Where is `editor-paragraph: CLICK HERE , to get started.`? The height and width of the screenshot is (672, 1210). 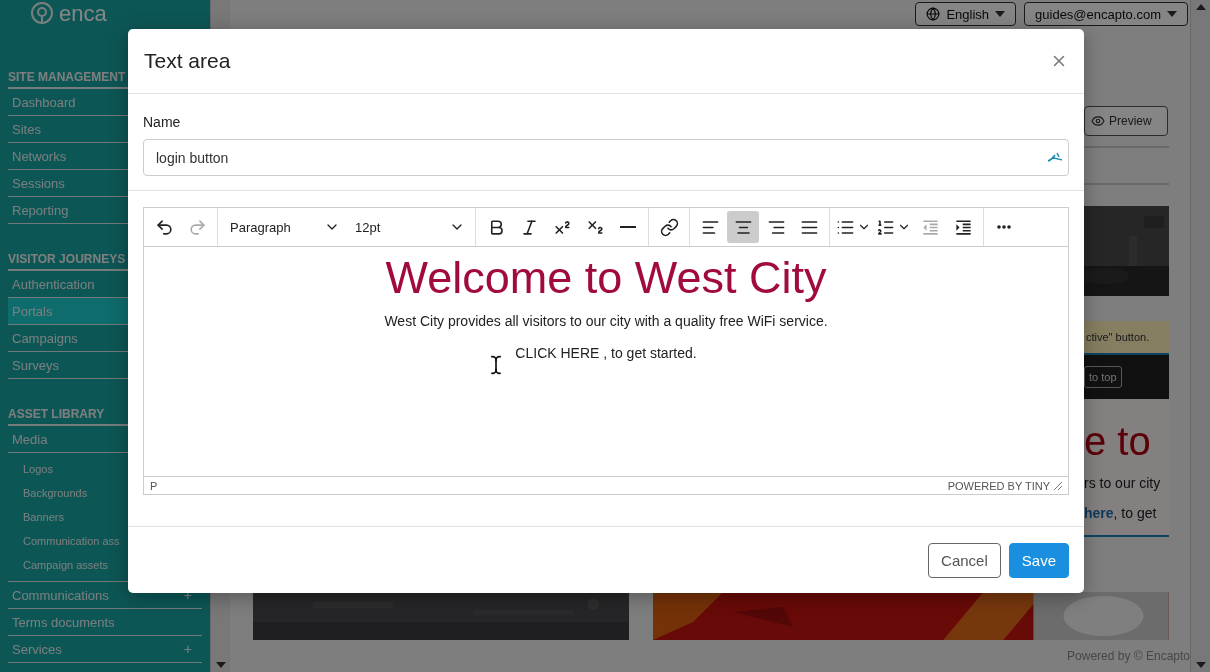
editor-paragraph: CLICK HERE , to get started. is located at coordinates (606, 352).